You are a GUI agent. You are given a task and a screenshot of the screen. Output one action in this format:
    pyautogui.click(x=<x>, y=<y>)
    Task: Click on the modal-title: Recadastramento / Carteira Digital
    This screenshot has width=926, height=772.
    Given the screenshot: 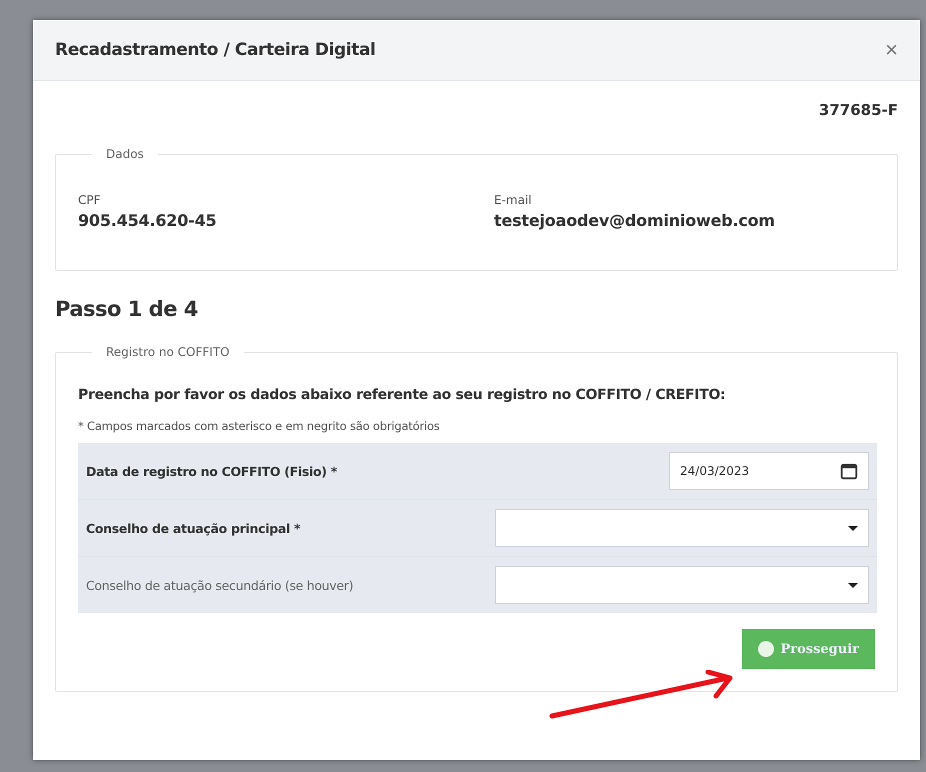 What is the action you would take?
    pyautogui.click(x=215, y=50)
    